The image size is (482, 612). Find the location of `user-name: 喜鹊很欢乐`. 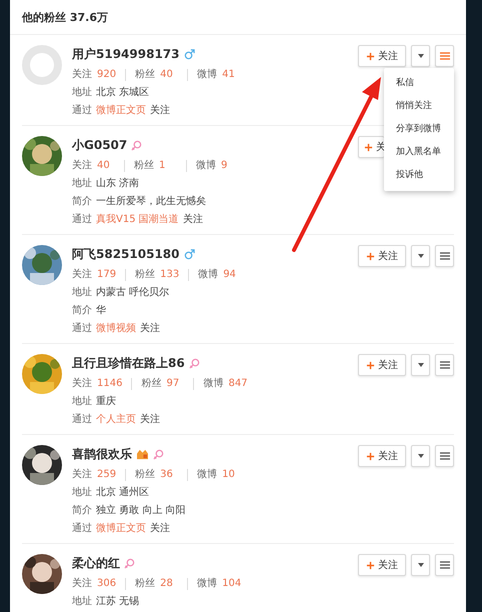

user-name: 喜鹊很欢乐 is located at coordinates (102, 454).